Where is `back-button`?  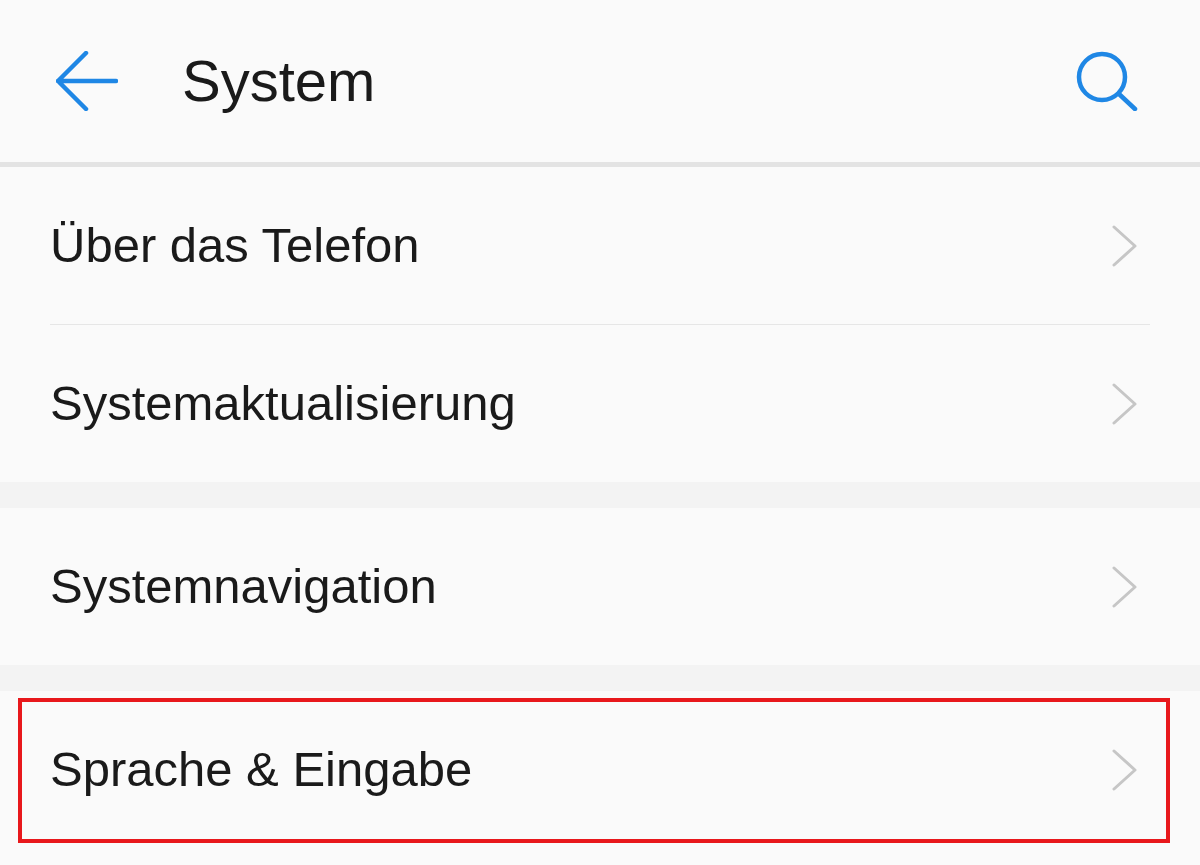
back-button is located at coordinates (87, 81).